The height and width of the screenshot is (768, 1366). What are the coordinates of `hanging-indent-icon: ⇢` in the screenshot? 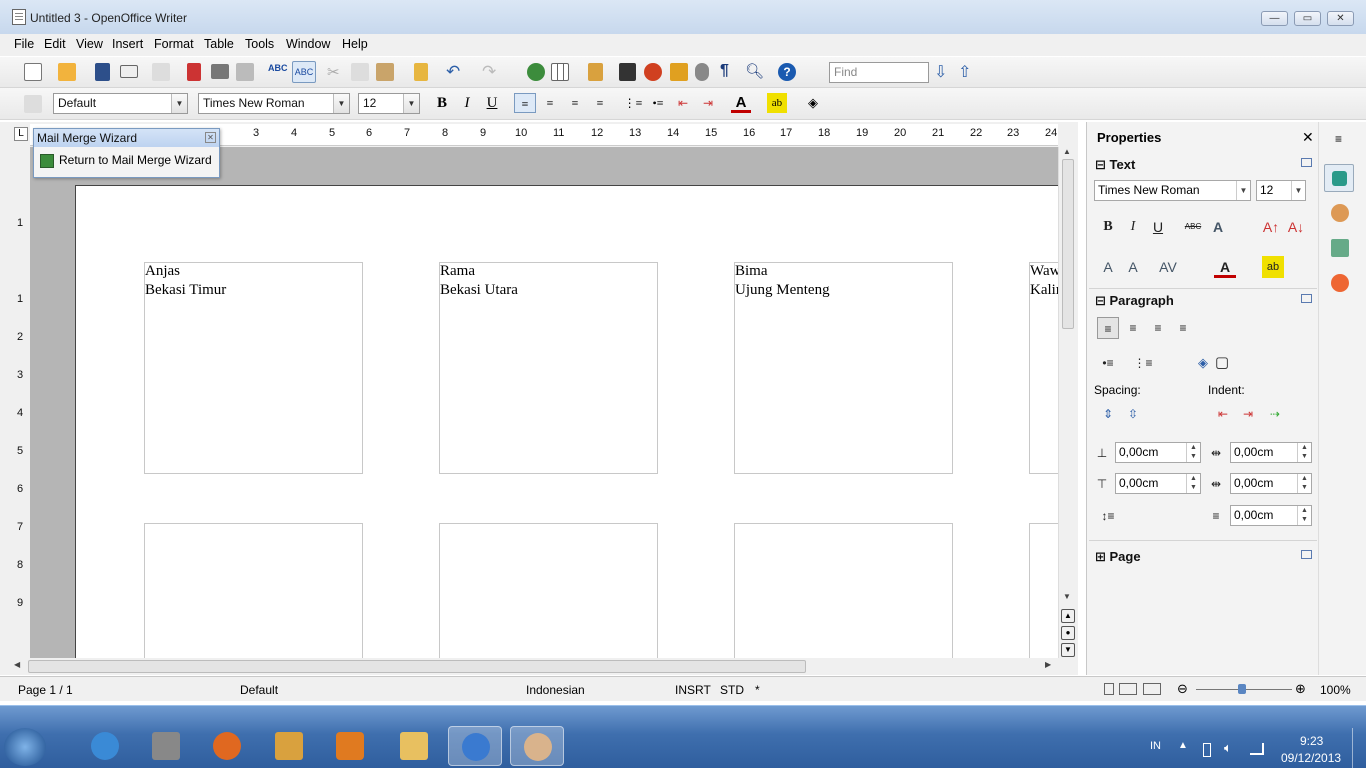 It's located at (1275, 414).